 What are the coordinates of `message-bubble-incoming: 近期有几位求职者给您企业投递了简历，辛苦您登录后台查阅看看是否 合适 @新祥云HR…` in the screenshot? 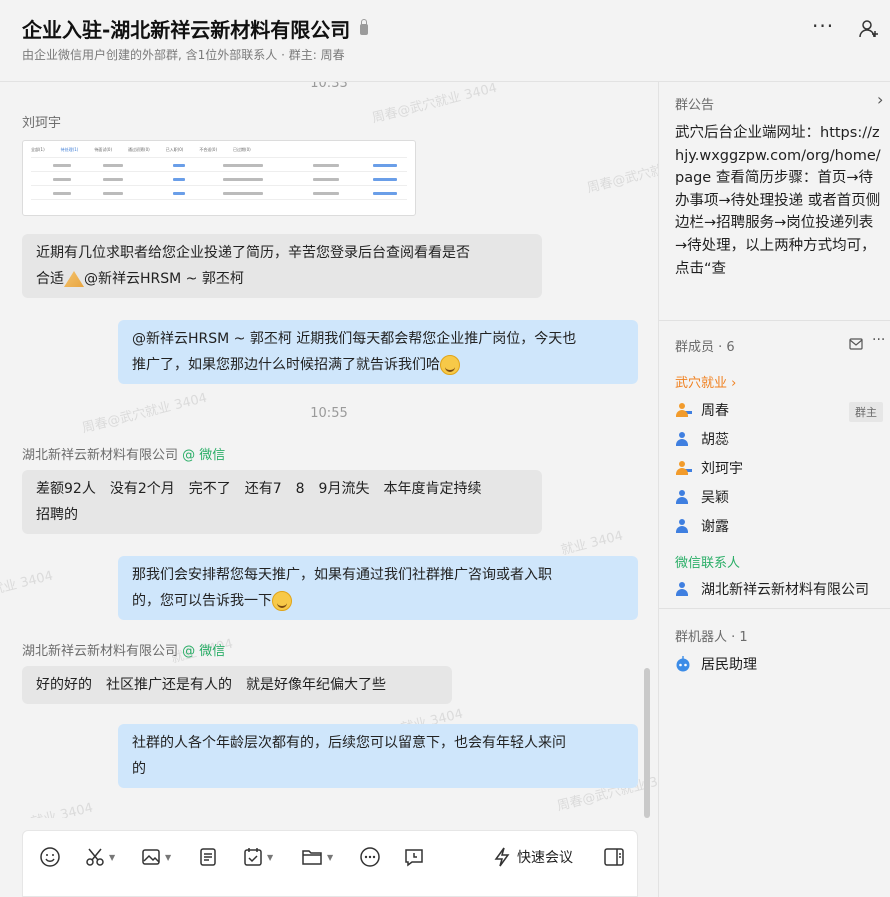 It's located at (282, 266).